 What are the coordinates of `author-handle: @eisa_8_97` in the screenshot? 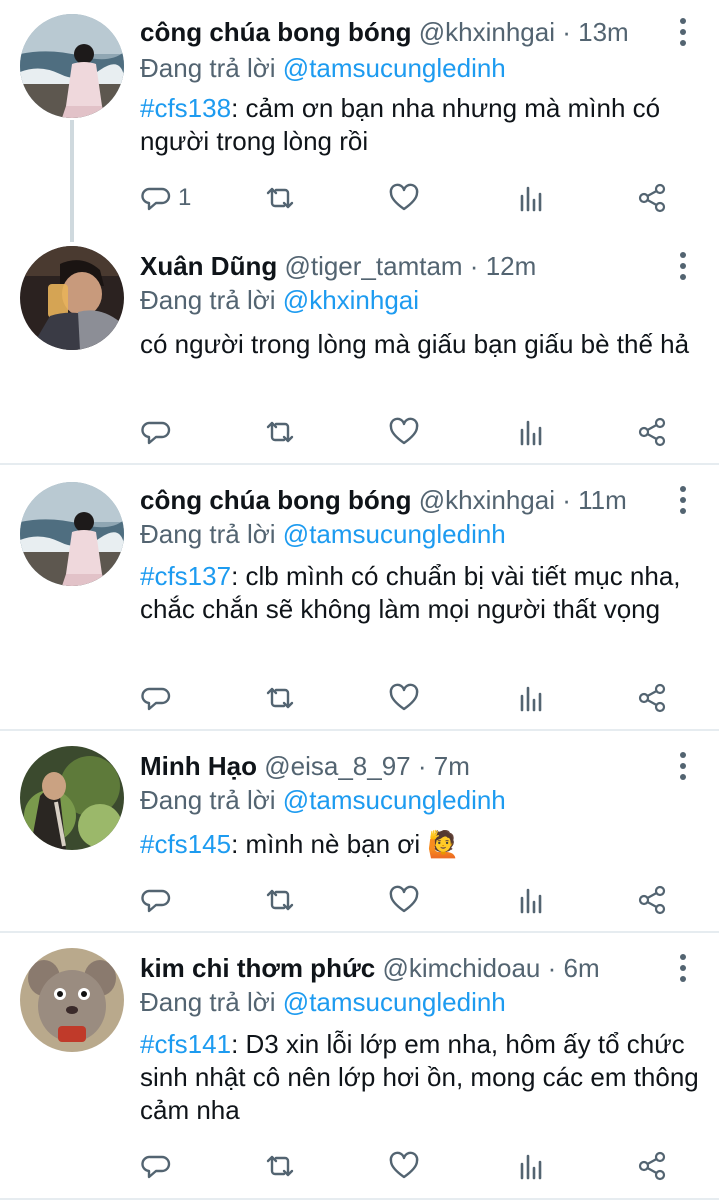 It's located at (337, 766).